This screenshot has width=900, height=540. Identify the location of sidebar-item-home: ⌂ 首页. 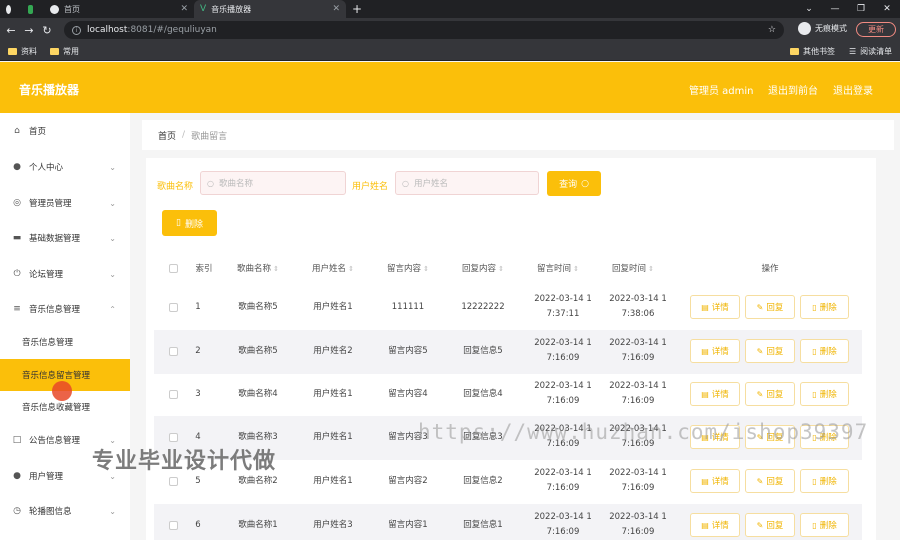
(65, 131).